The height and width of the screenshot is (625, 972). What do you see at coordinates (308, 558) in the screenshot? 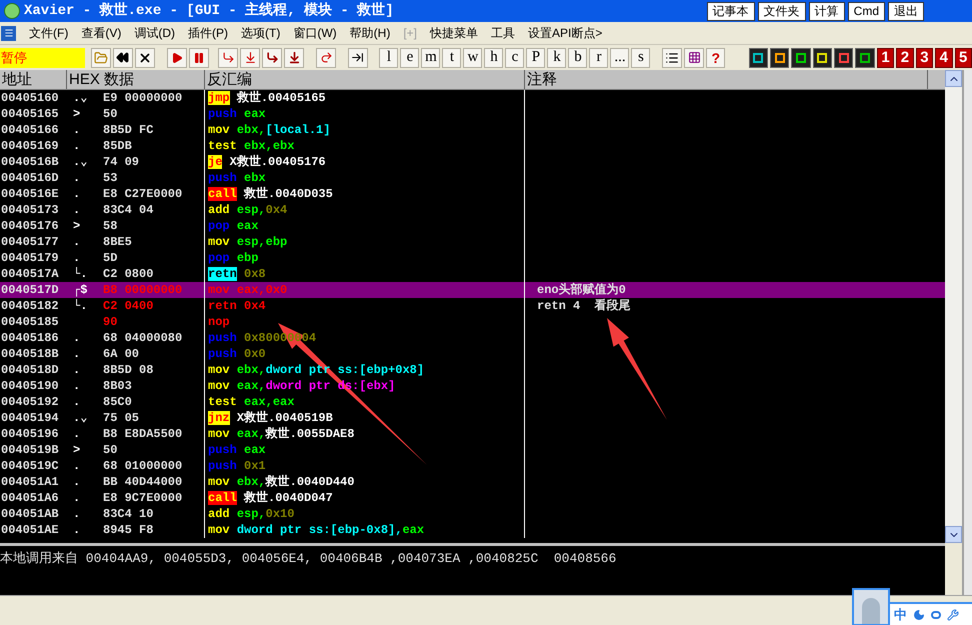
I see `call-info-text: 本地调用来自 00404AA9, 004055D3, 004056E4, 00406B4B ,004073EA ,0040825C 00408566` at bounding box center [308, 558].